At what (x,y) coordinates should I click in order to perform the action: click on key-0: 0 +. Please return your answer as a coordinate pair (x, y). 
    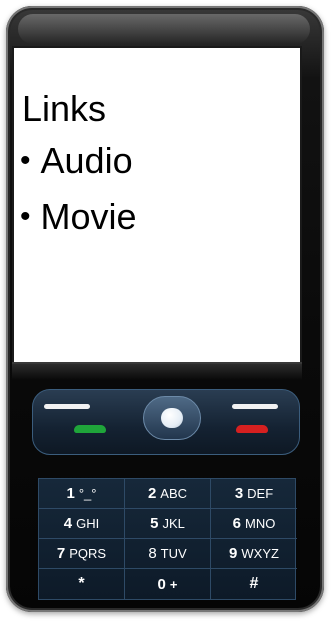
    Looking at the image, I should click on (168, 584).